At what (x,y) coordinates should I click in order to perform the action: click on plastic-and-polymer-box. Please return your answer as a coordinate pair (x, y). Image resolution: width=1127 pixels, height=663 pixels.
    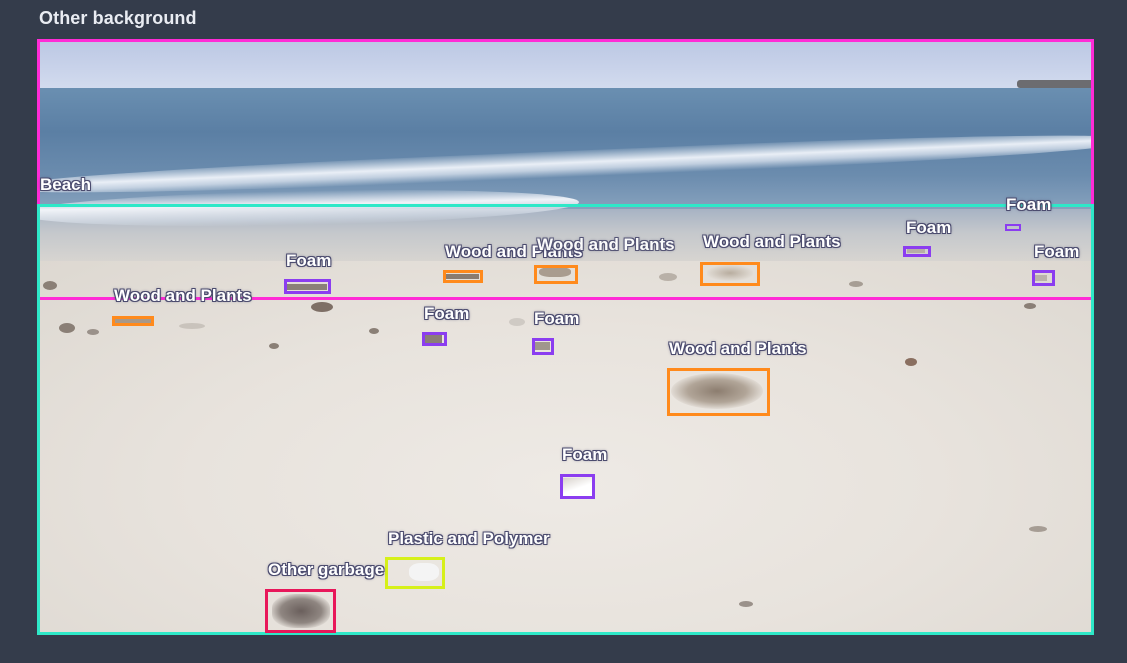
    Looking at the image, I should click on (415, 573).